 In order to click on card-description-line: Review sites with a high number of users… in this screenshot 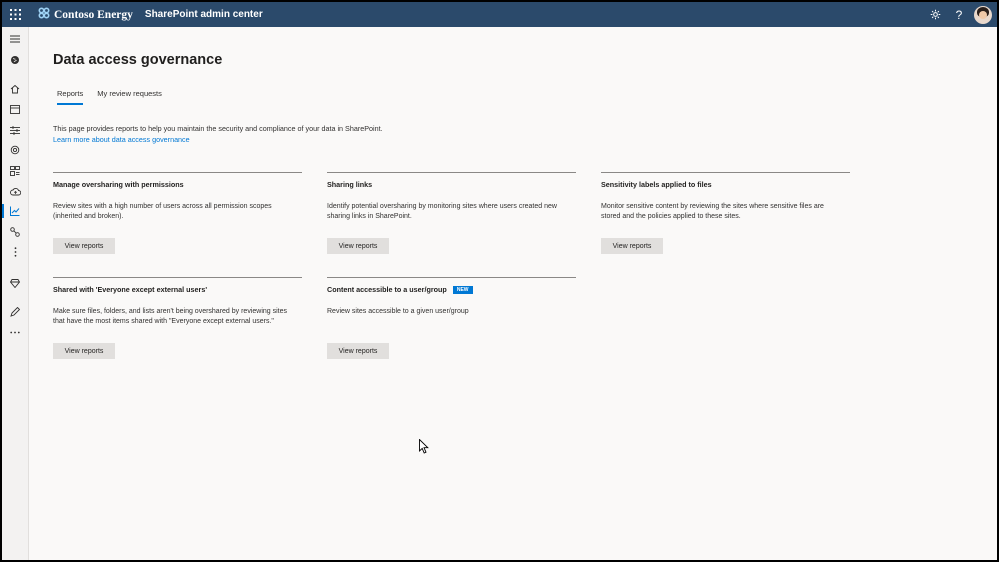, I will do `click(162, 206)`.